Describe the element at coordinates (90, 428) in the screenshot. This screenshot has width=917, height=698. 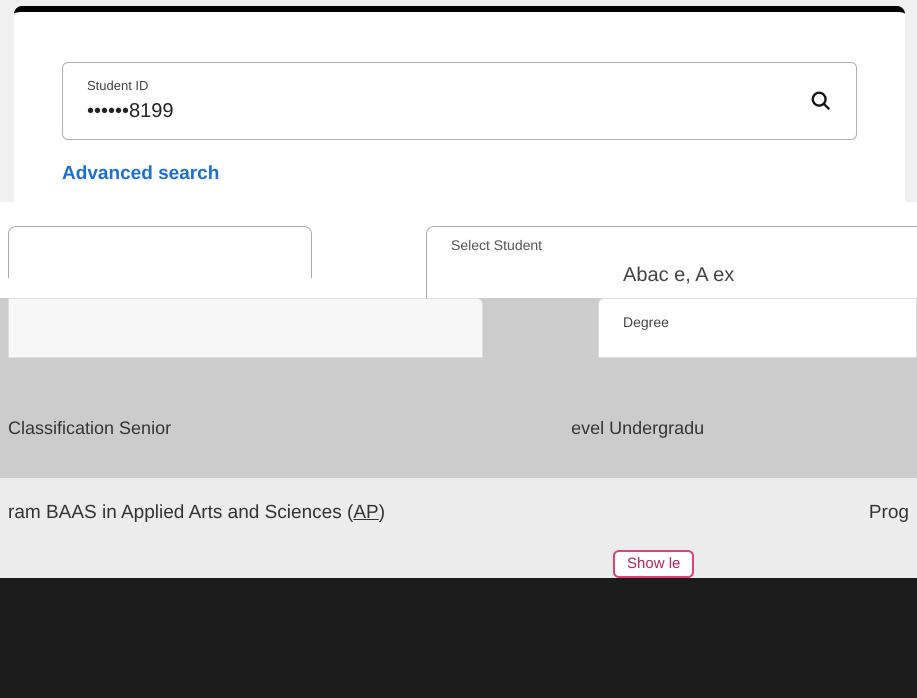
I see `detail-text: Classification Senior` at that location.